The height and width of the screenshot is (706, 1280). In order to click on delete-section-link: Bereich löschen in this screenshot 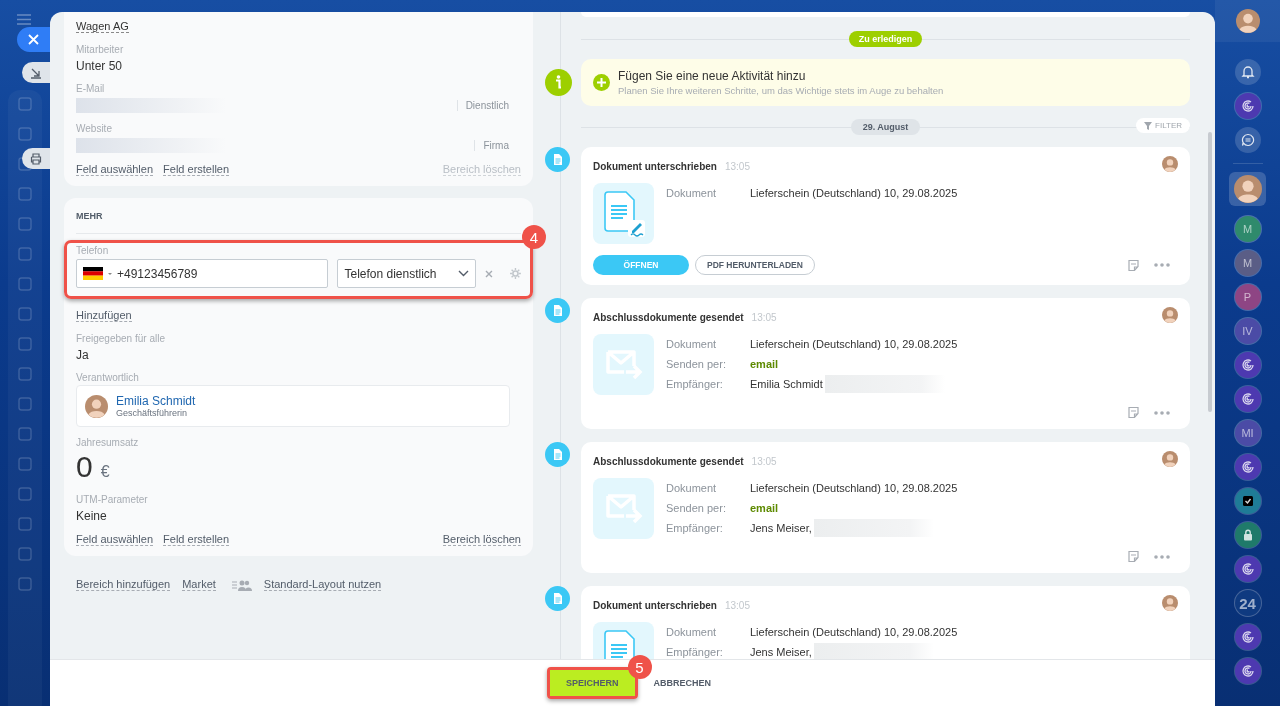, I will do `click(481, 539)`.